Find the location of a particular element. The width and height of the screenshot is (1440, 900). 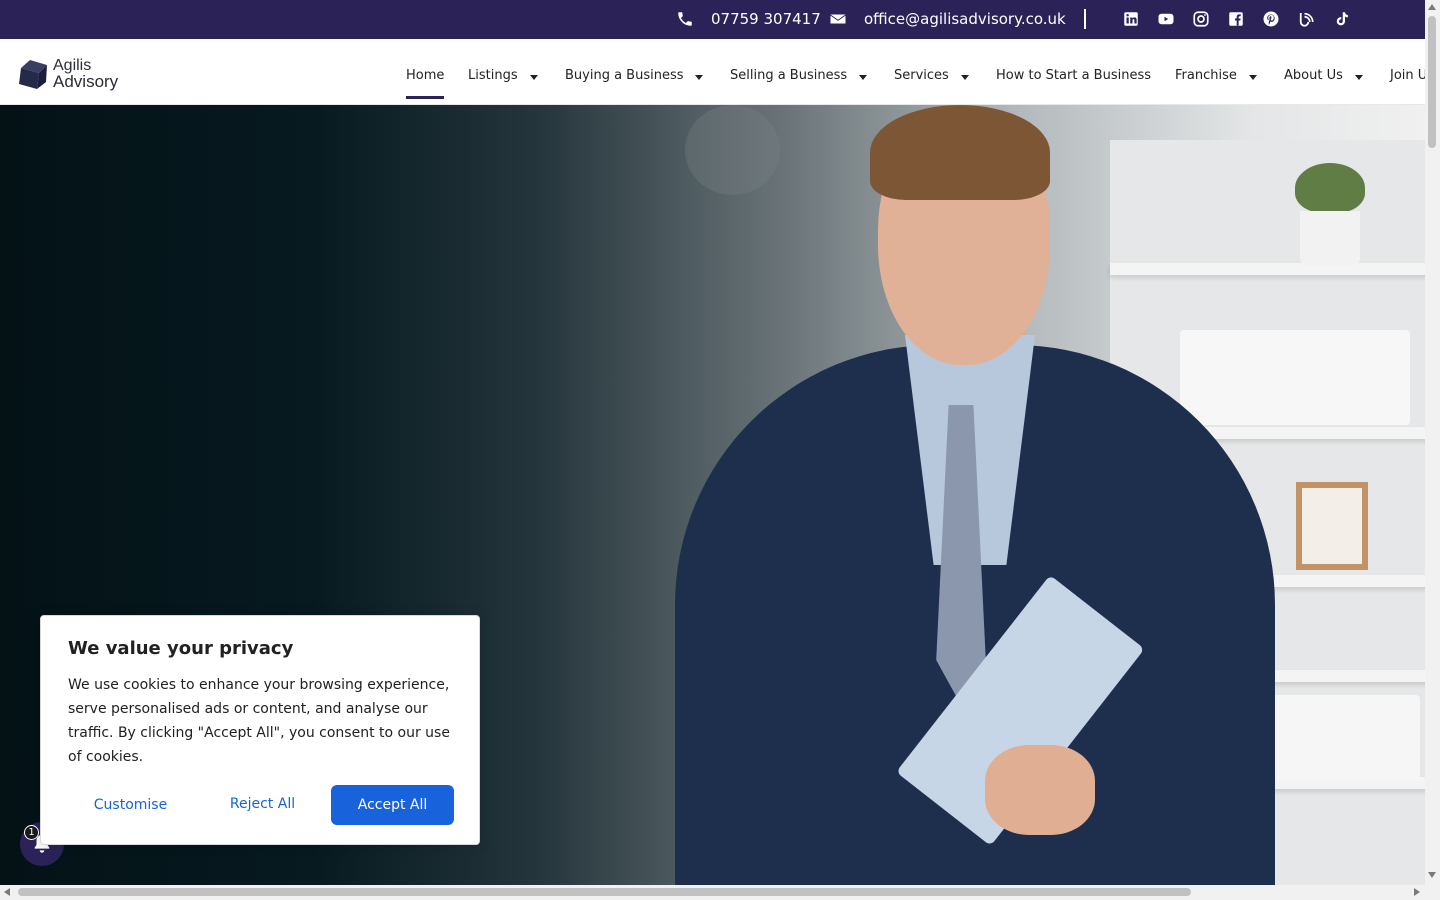

phone-icon is located at coordinates (685, 19).